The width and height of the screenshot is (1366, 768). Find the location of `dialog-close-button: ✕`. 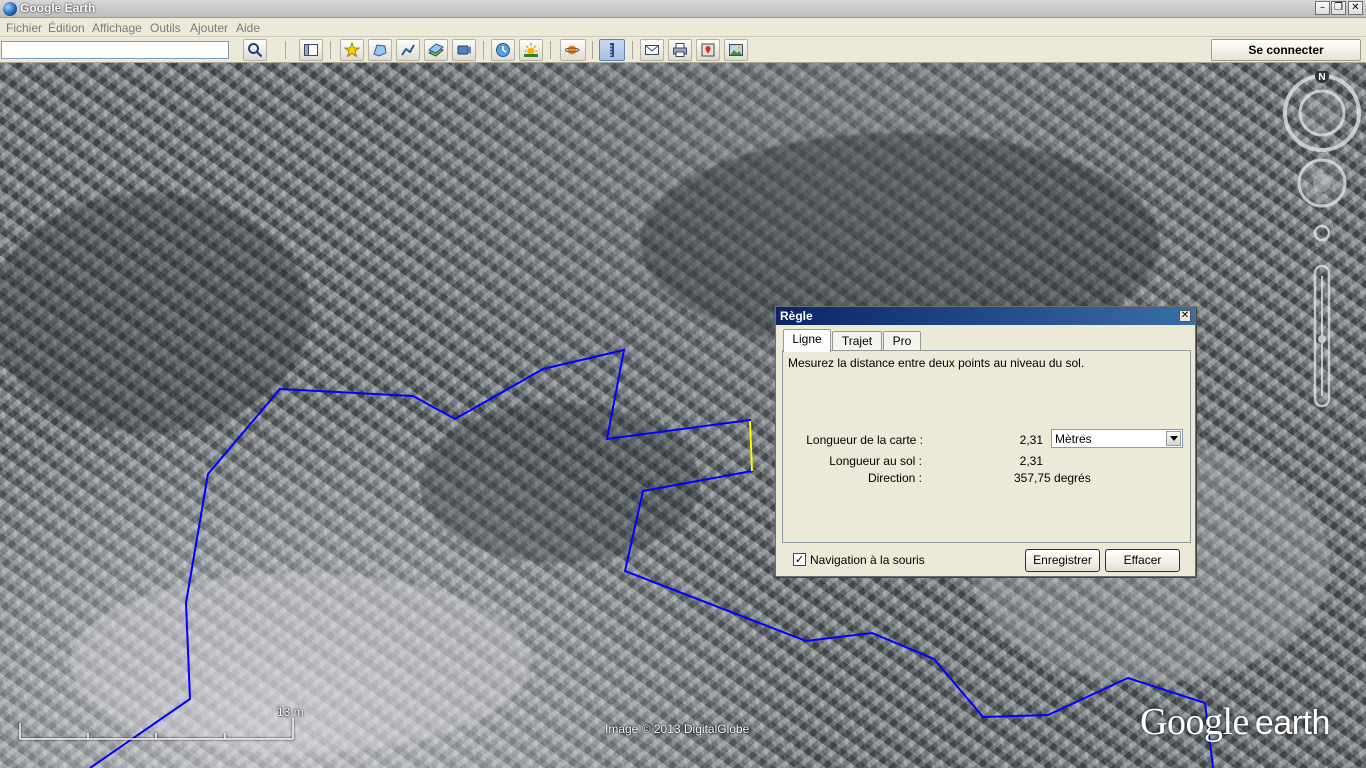

dialog-close-button: ✕ is located at coordinates (1185, 316).